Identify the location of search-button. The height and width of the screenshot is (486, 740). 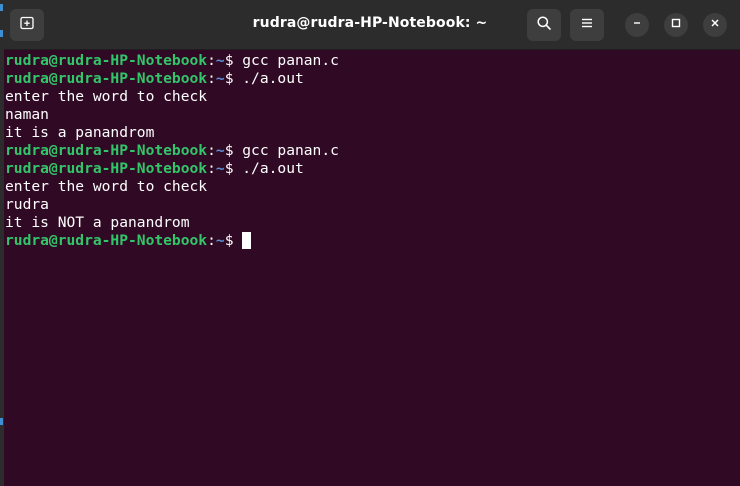
(544, 25).